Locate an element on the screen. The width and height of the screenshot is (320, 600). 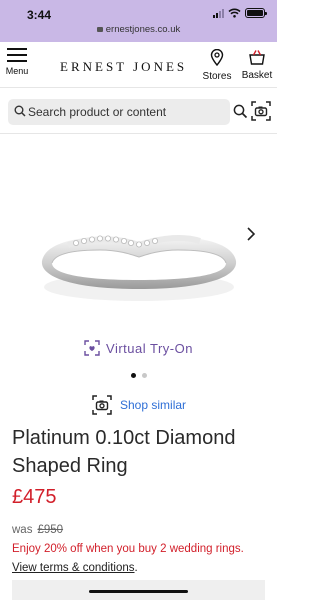
product-title: Platinum 0.10ct Diamond Shaped Ring is located at coordinates (124, 452).